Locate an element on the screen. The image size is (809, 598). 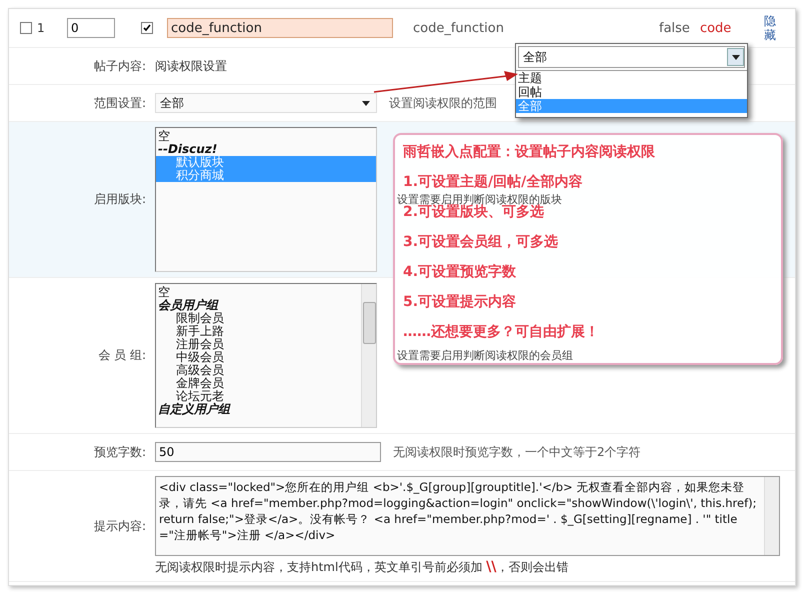
multi-select-list: 空 会员用户组 限制会员 新手上路 注册会员 中级会员 高级会员 金牌会员 论坛元老 自定义用户组 is located at coordinates (266, 355).